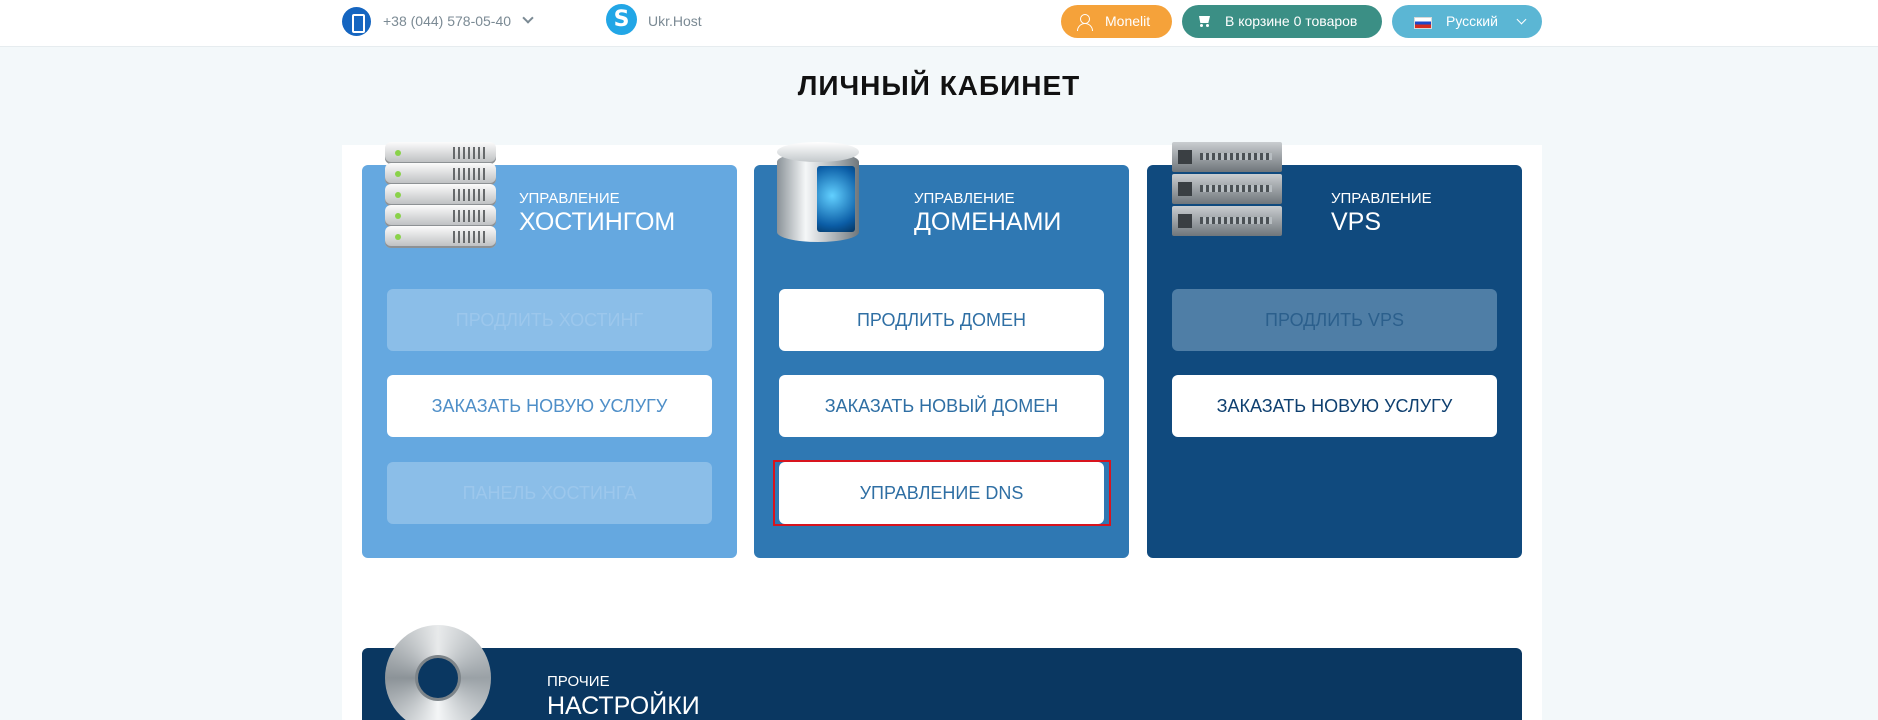 This screenshot has height=720, width=1878. Describe the element at coordinates (621, 19) in the screenshot. I see `skype-icon: S` at that location.